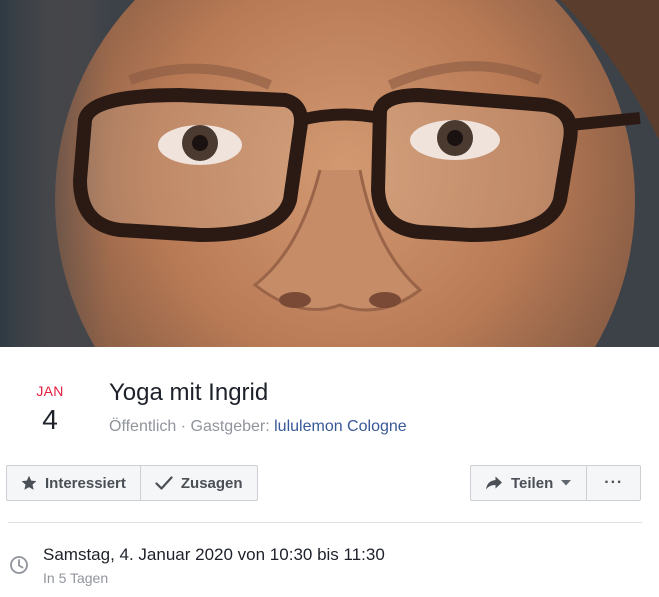 The image size is (659, 597). I want to click on interested-label: Interessiert, so click(85, 483).